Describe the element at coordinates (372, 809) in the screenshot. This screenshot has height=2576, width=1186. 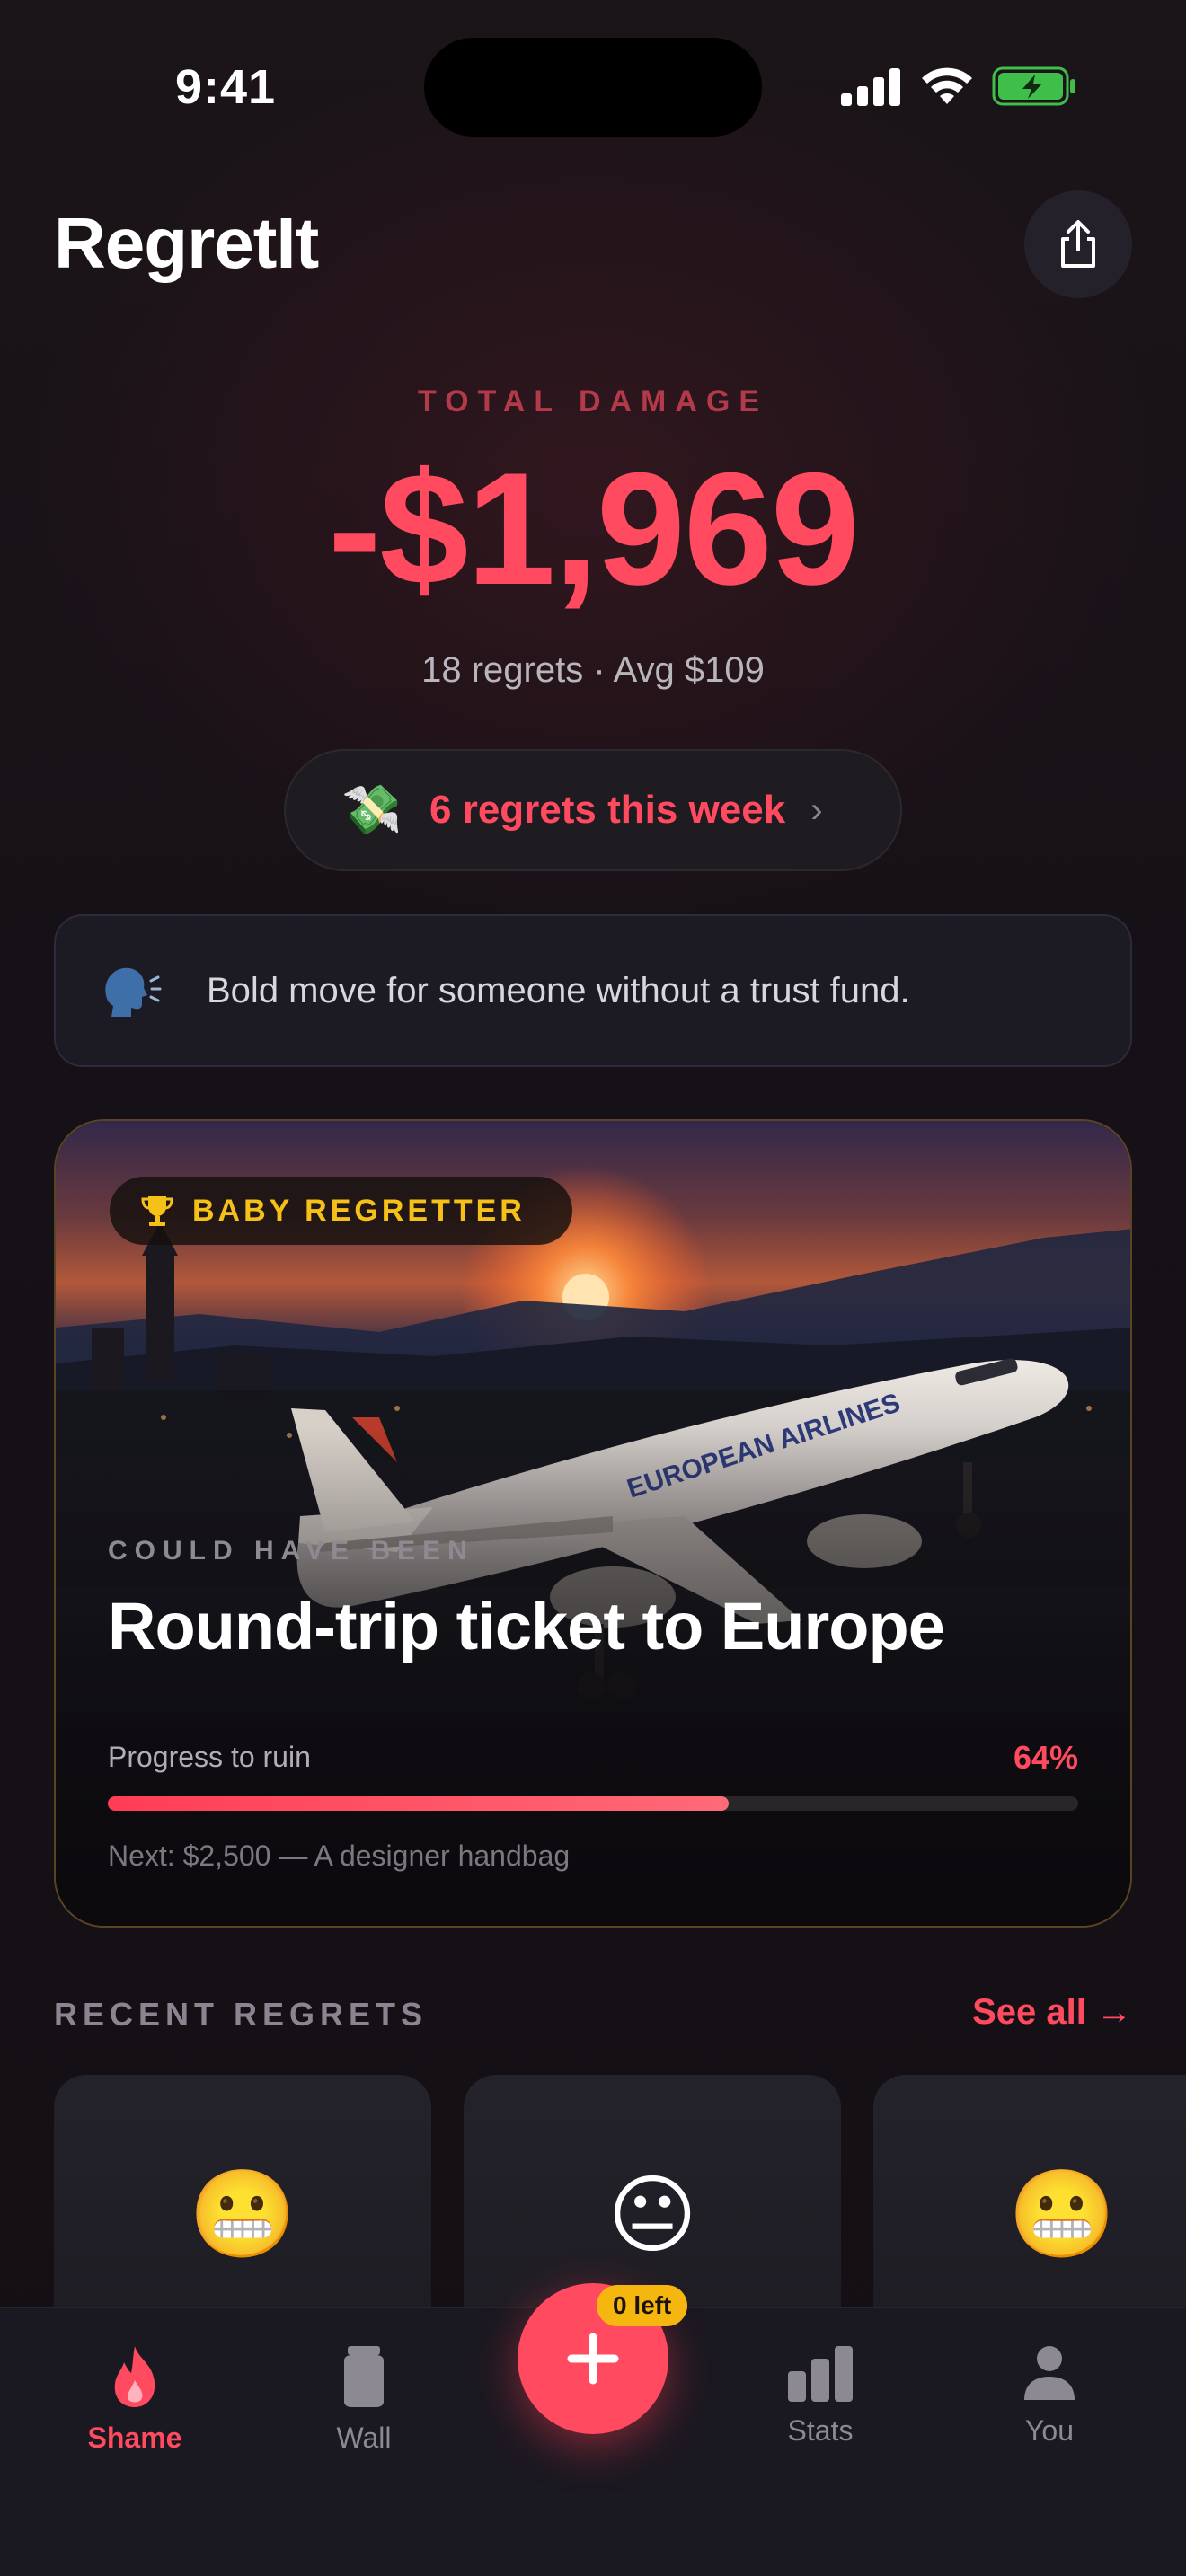
I see `money-with-wings-icon: 💸` at that location.